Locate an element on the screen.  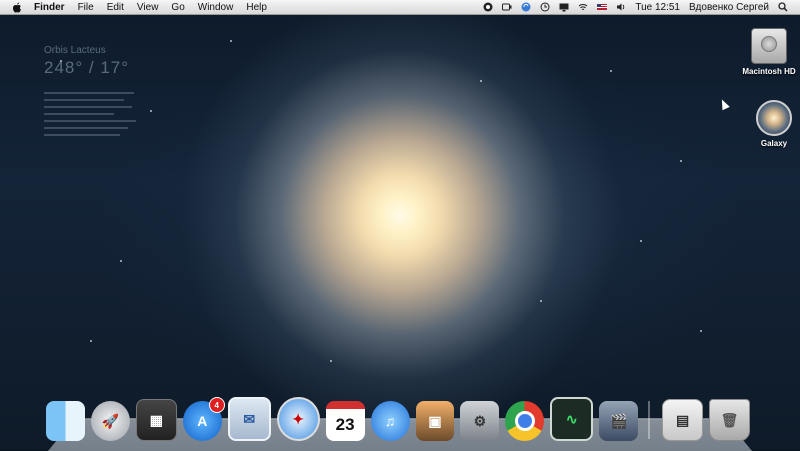
dock-itunes: ♫ is located at coordinates (390, 421).